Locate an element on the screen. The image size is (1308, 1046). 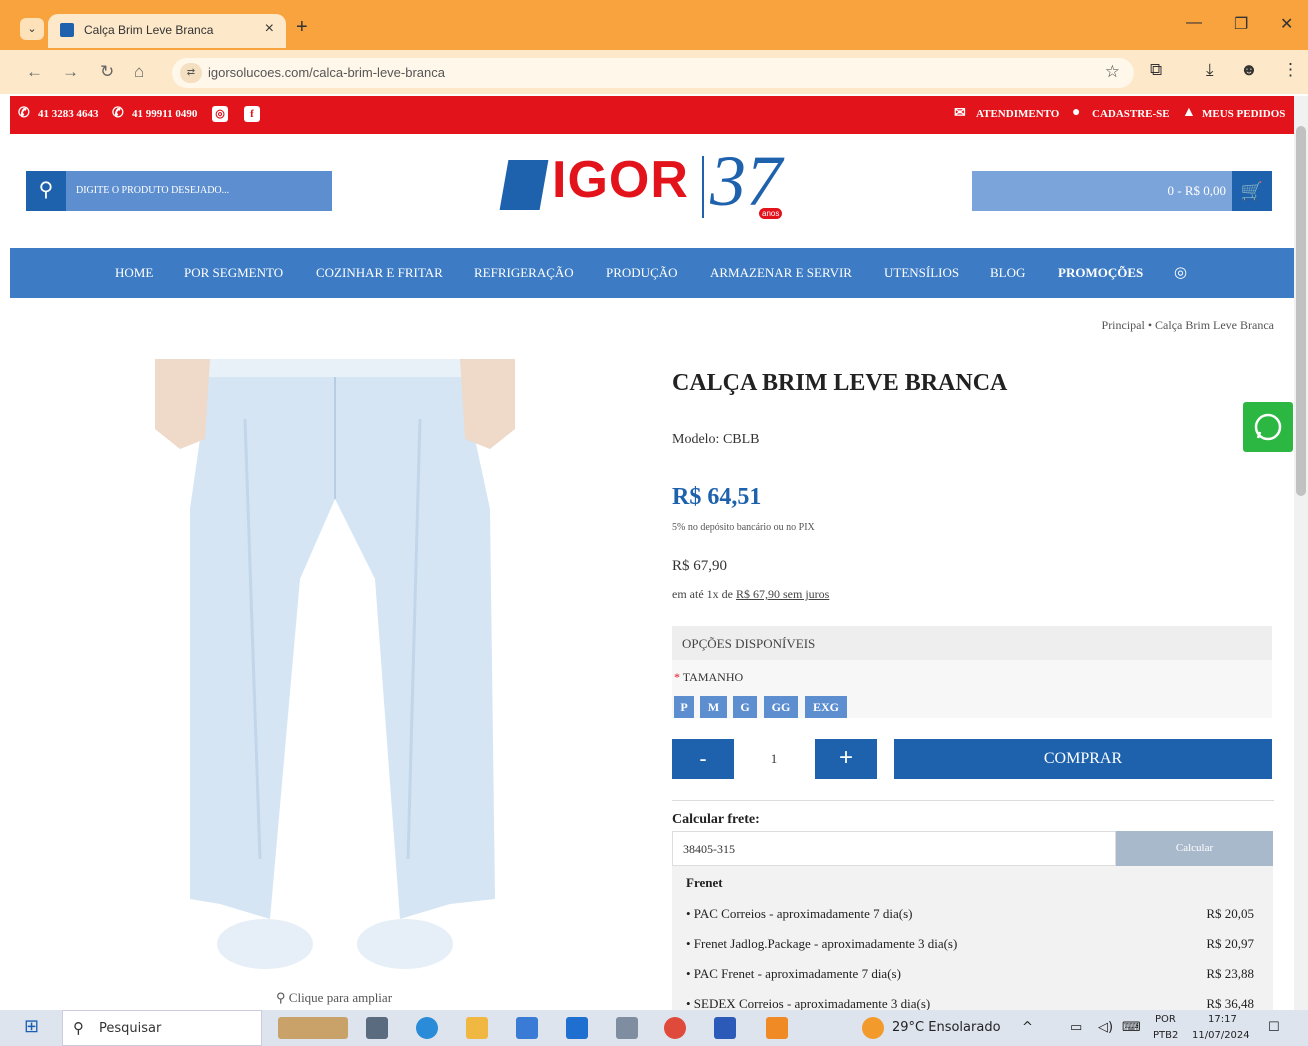
language-top: POR is located at coordinates (1165, 1019).